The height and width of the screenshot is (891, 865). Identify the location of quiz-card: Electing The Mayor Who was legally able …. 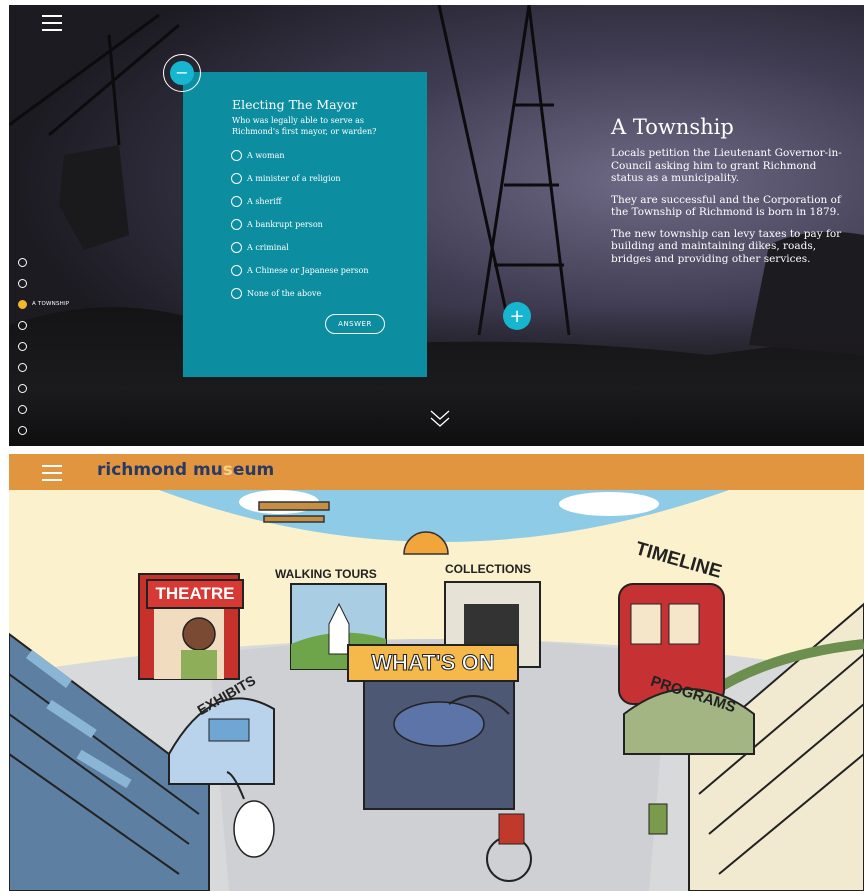
(305, 224).